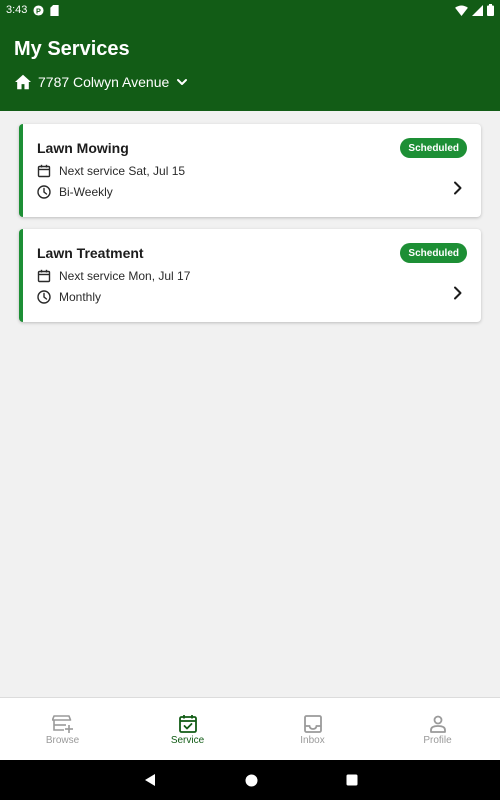 The image size is (500, 800). Describe the element at coordinates (23, 82) in the screenshot. I see `home-icon` at that location.